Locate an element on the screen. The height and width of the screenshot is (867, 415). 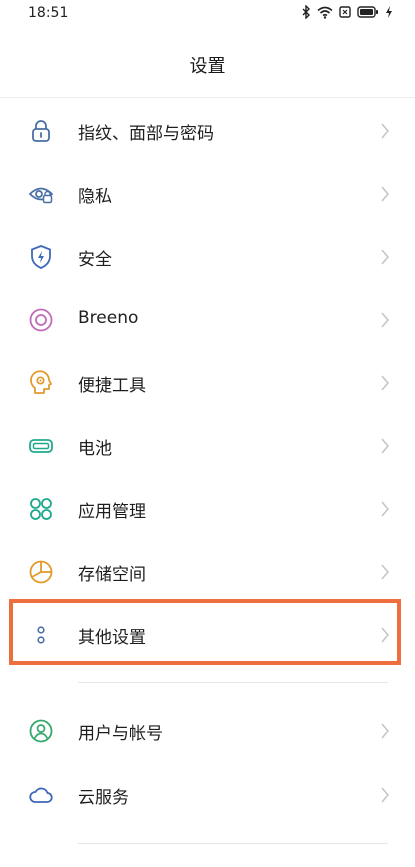
breeno-icon is located at coordinates (41, 320).